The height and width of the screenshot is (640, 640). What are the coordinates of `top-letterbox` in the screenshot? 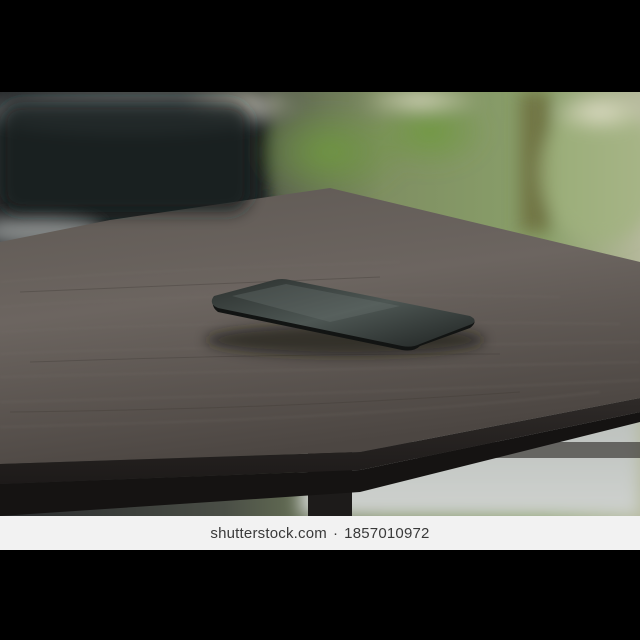 It's located at (320, 46).